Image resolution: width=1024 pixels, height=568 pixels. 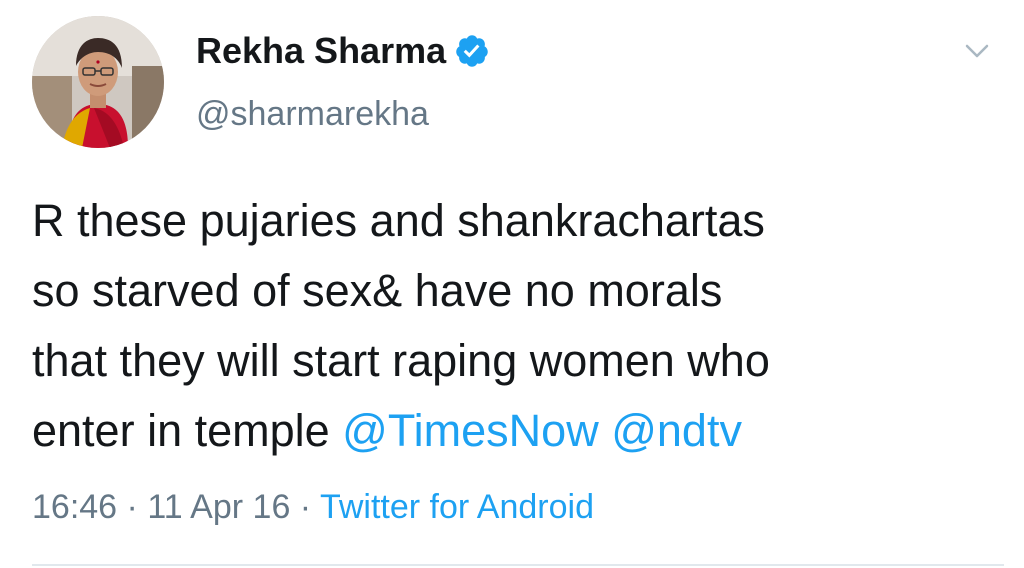 I want to click on author-display-name-row: Rekha Sharma, so click(x=343, y=51).